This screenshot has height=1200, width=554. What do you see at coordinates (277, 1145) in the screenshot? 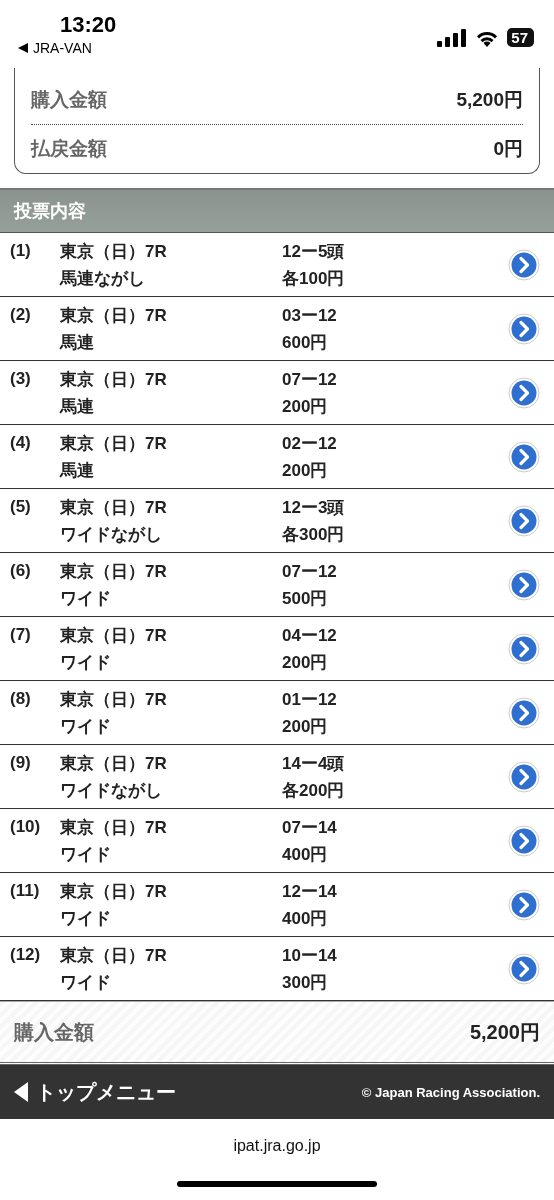
I see `url-text: ipat.jra.go.jp` at bounding box center [277, 1145].